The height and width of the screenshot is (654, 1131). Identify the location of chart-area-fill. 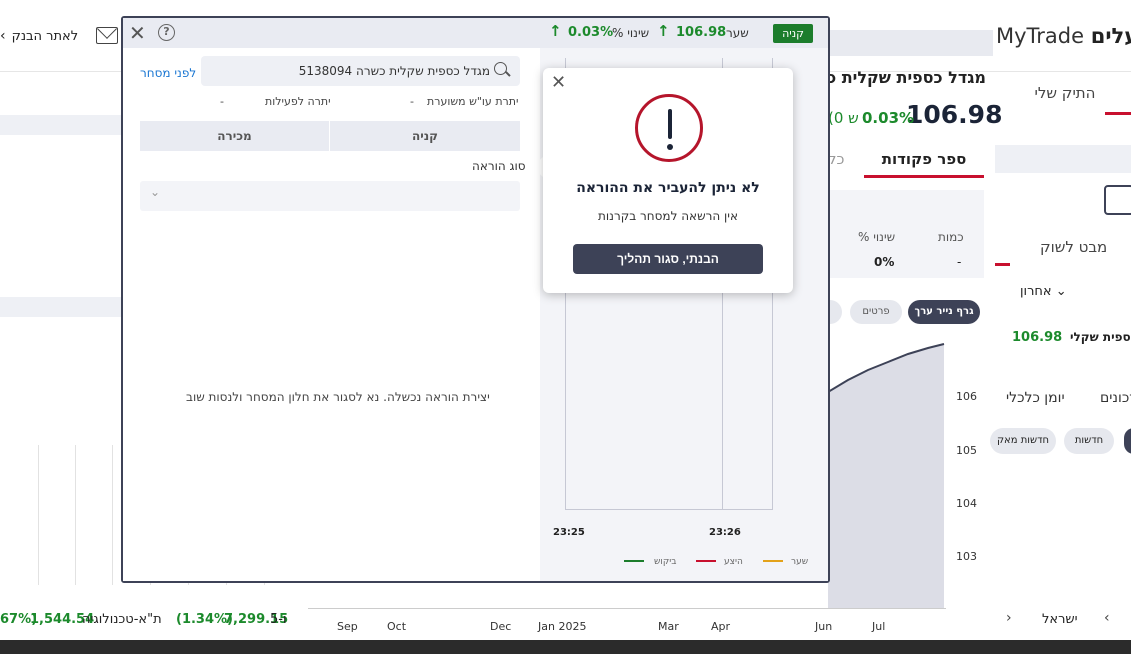
(886, 476).